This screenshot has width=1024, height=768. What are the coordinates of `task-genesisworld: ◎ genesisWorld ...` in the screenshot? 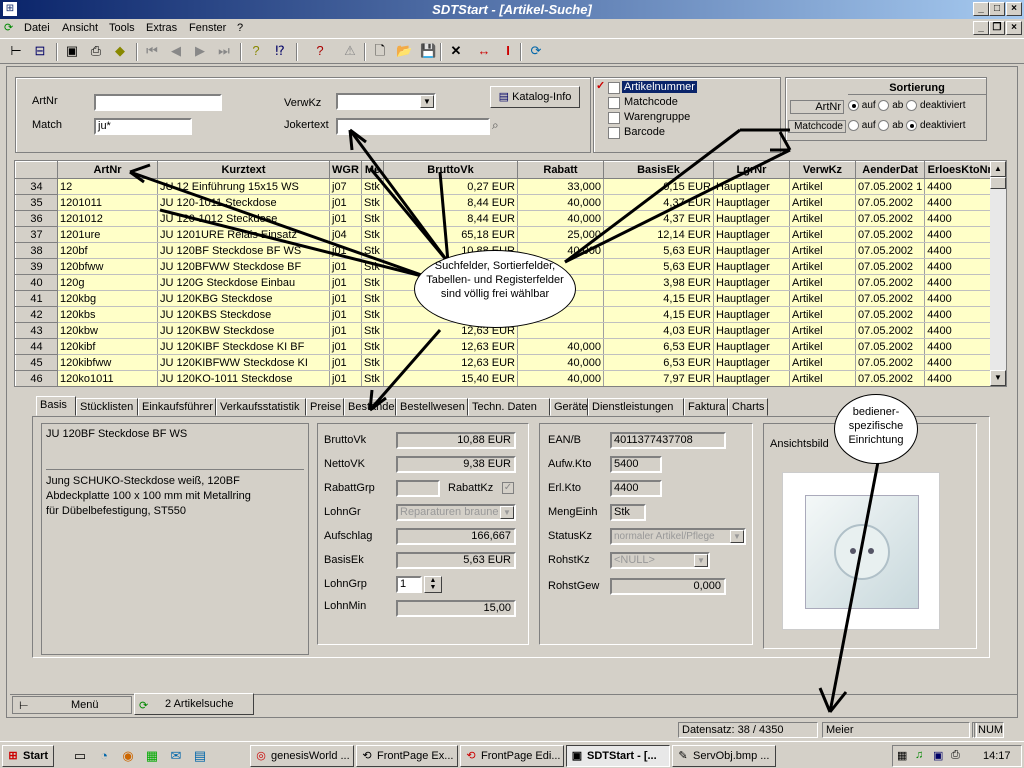 It's located at (302, 756).